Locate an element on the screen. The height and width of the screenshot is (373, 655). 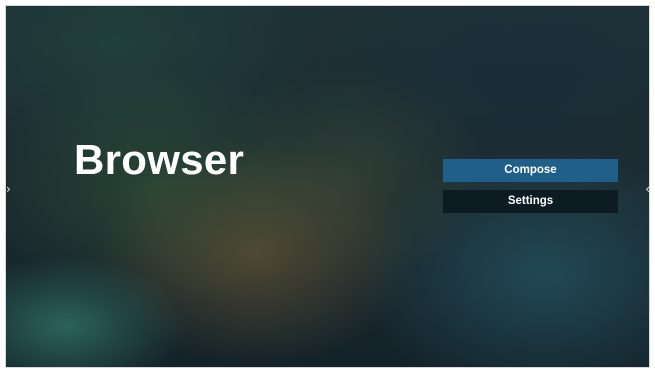
main-menu: Compose Settings is located at coordinates (530, 190).